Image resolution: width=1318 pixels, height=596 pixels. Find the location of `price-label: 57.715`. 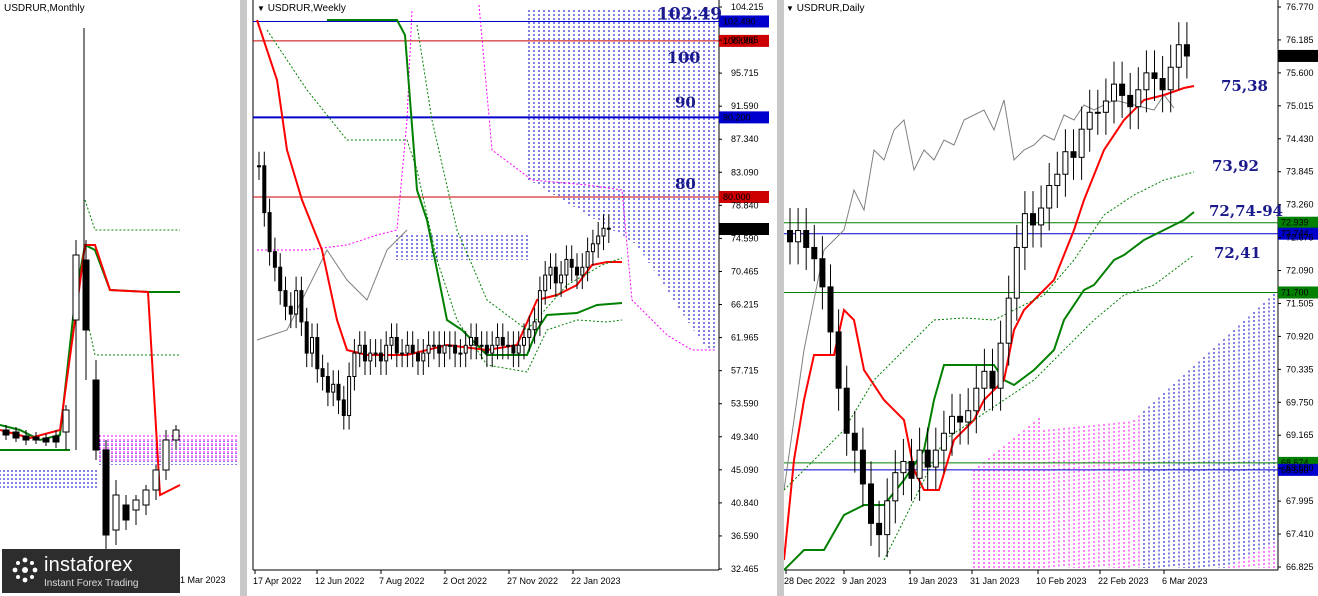

price-label: 57.715 is located at coordinates (745, 371).